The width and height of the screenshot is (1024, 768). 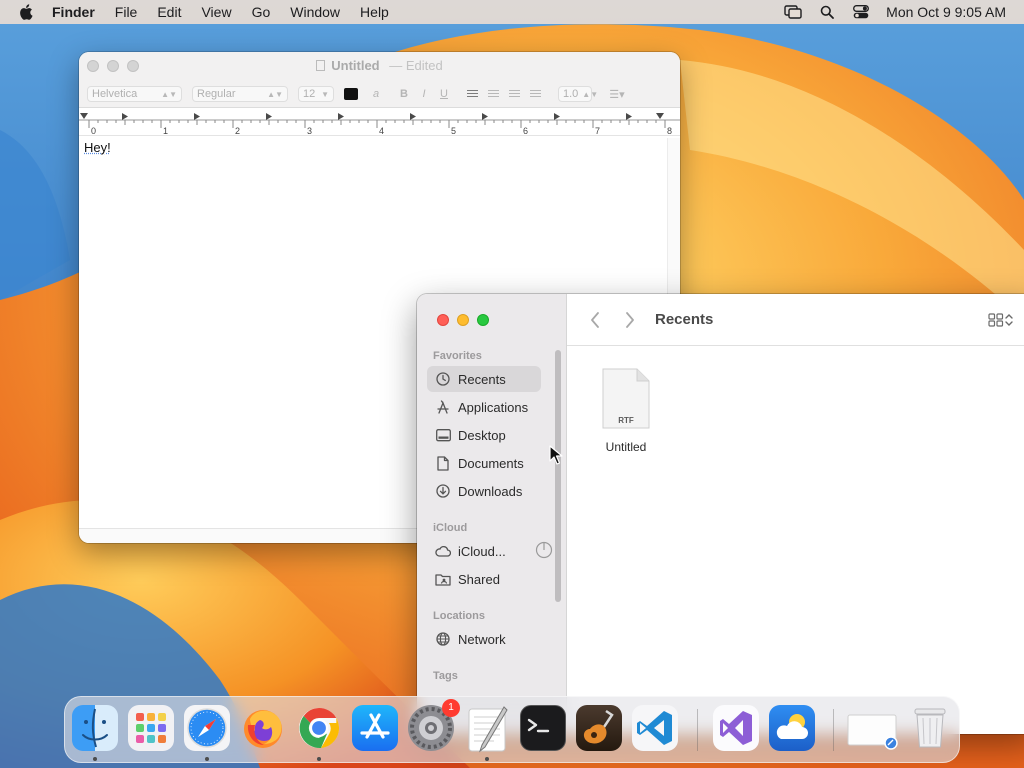 What do you see at coordinates (443, 407) in the screenshot?
I see `applications-icon` at bounding box center [443, 407].